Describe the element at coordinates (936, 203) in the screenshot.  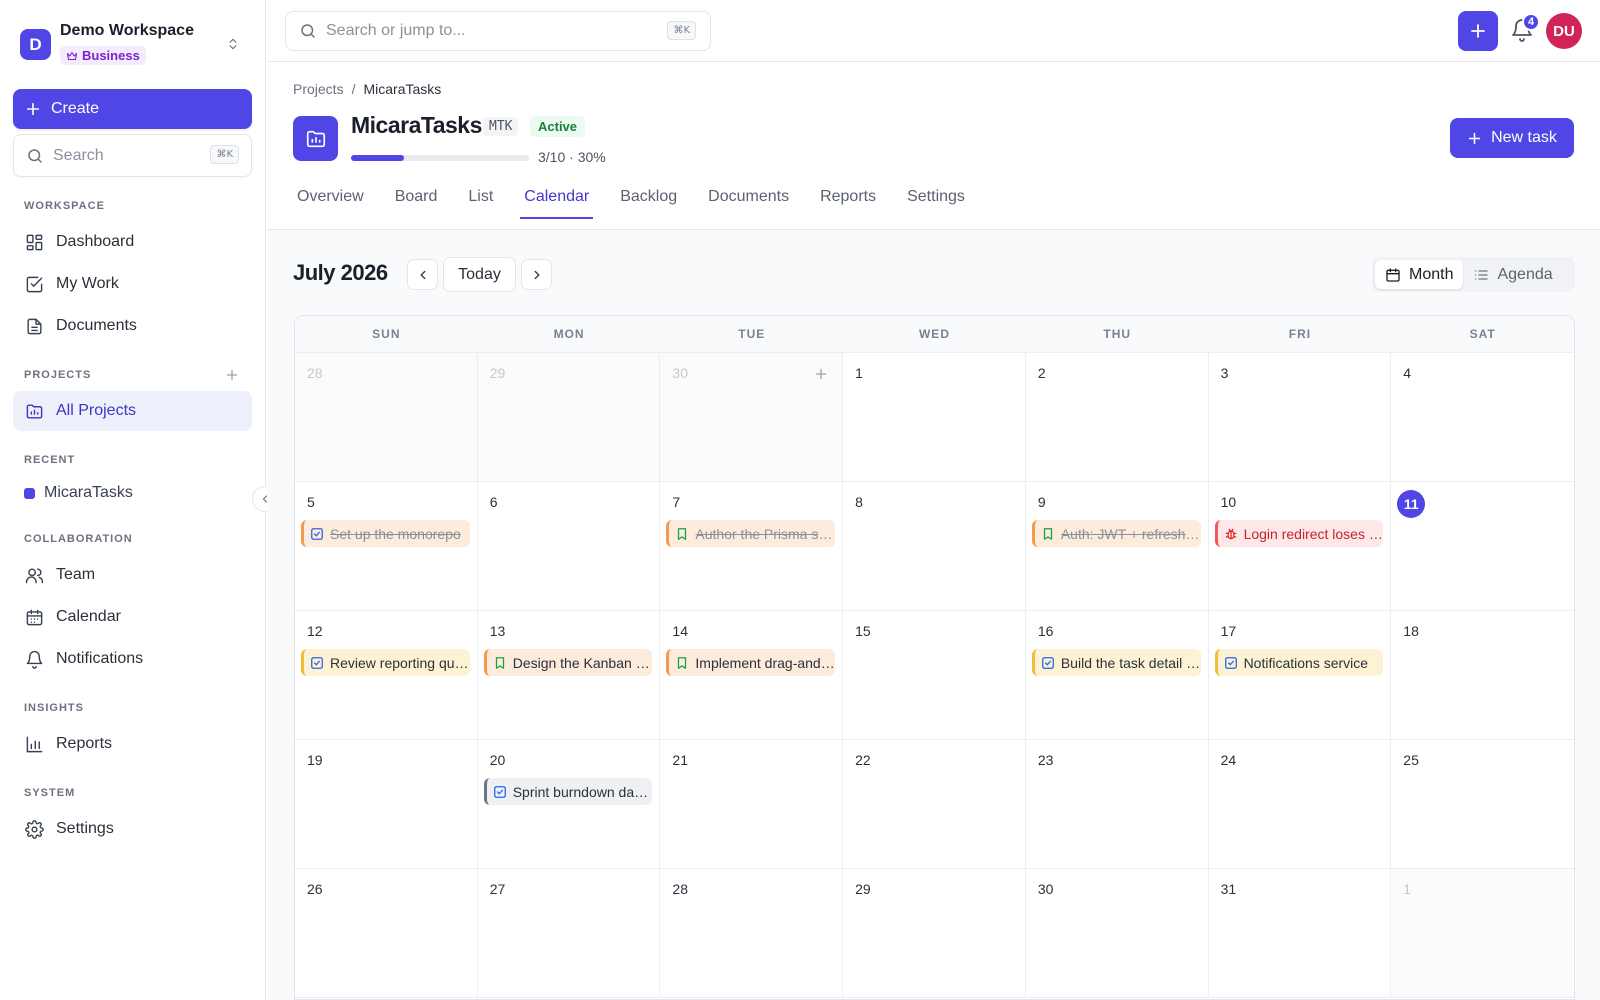
I see `tab-settings: Settings` at that location.